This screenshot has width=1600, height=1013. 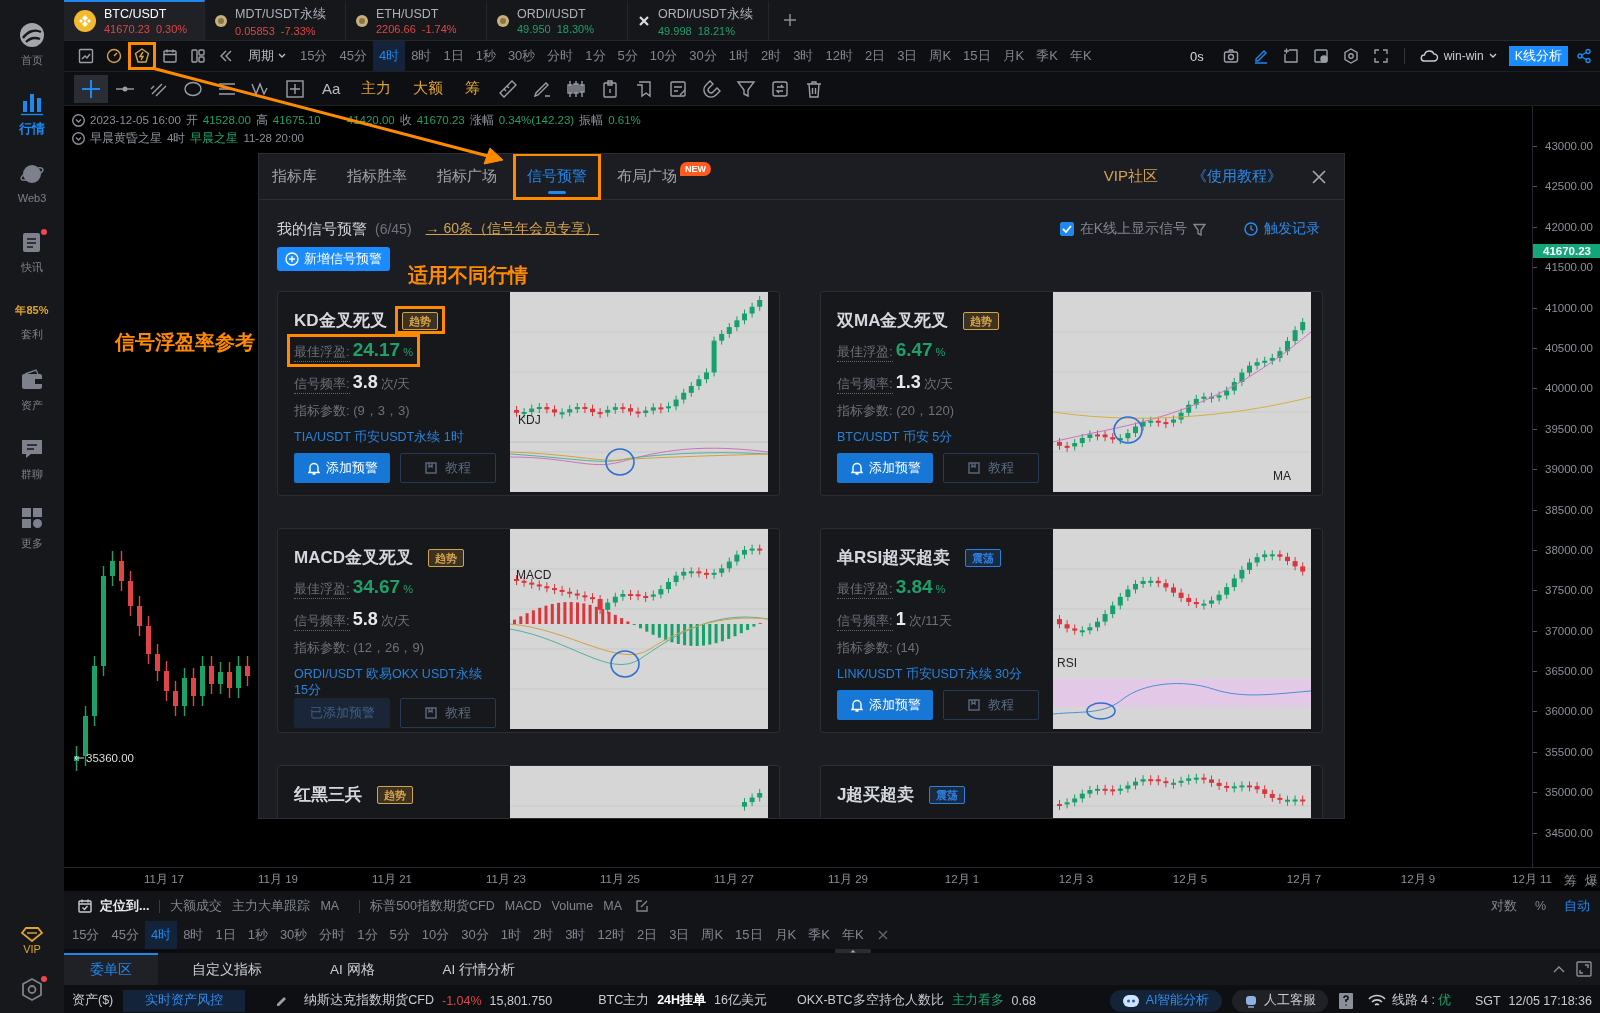 What do you see at coordinates (333, 259) in the screenshot?
I see `add-alert-button: 新增信号预警` at bounding box center [333, 259].